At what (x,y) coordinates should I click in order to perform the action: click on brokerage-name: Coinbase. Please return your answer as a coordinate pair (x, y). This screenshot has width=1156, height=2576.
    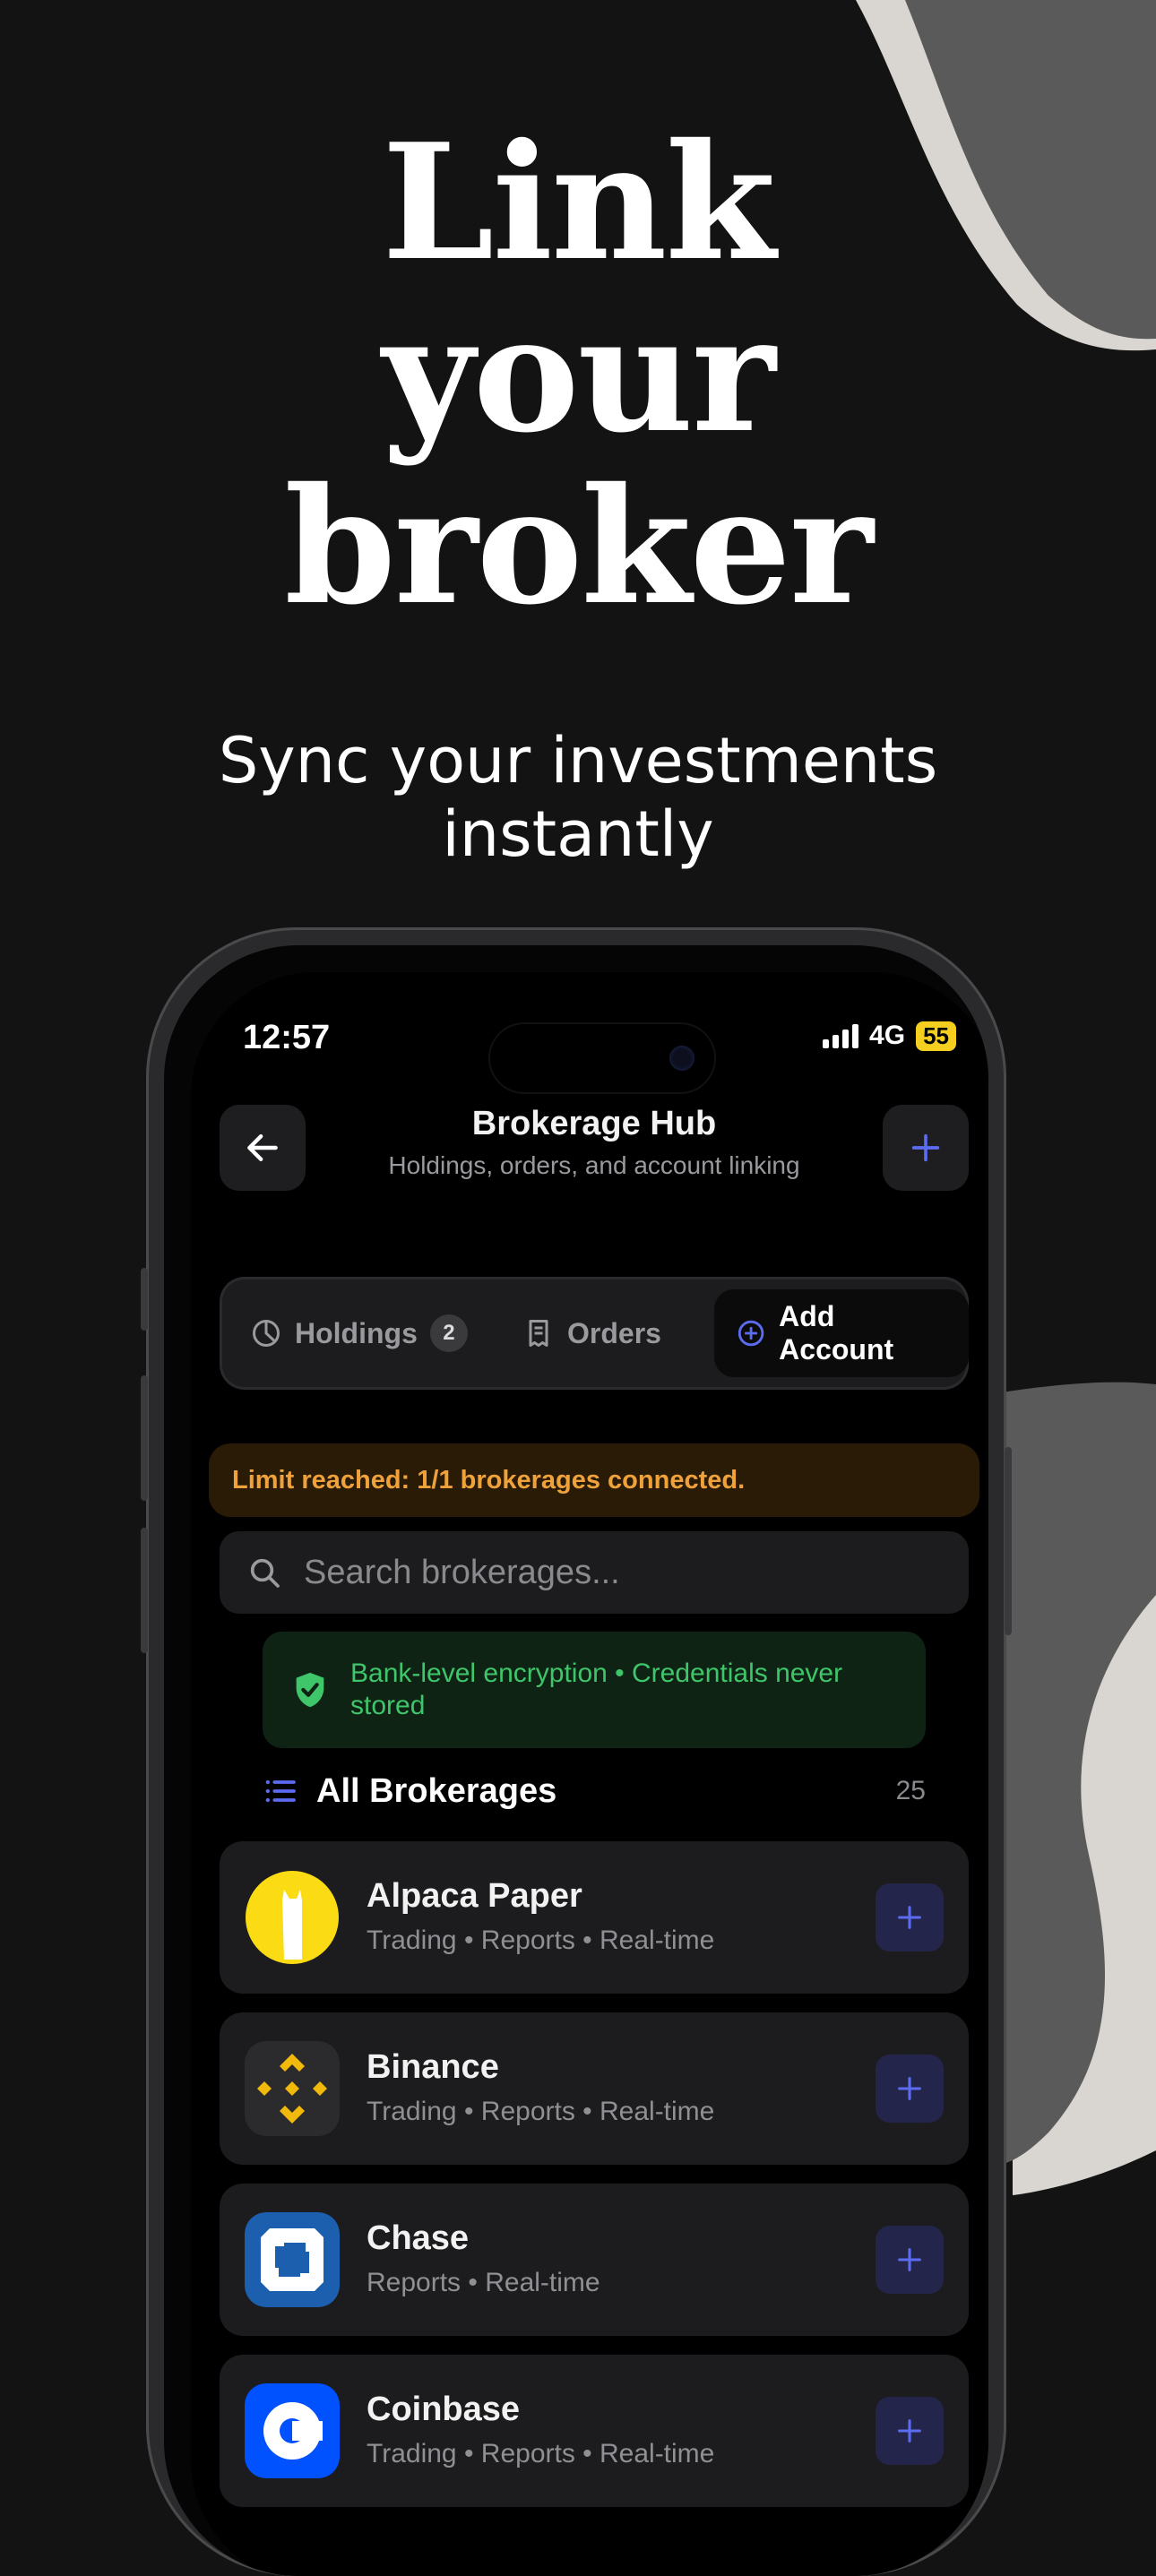
    Looking at the image, I should click on (444, 2409).